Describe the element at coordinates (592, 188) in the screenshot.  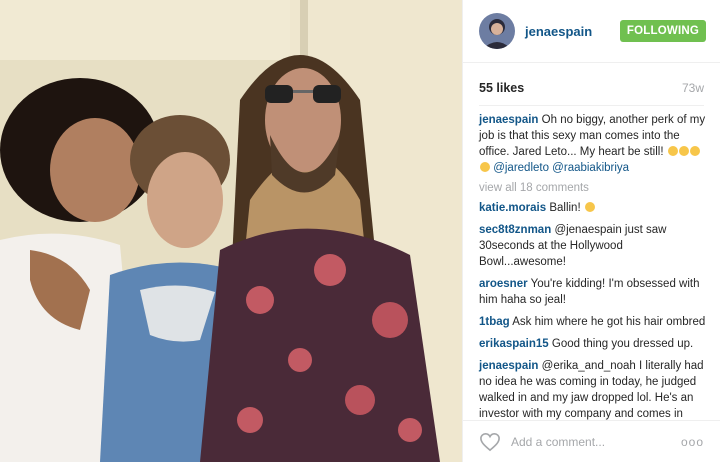
I see `view-all-comments-link: view all 18 comments` at that location.